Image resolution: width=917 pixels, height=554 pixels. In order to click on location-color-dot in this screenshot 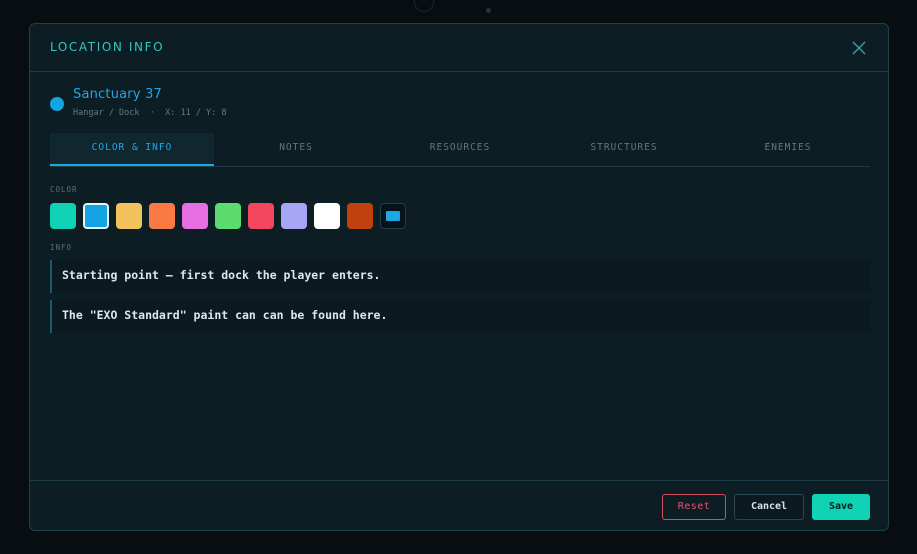, I will do `click(57, 104)`.